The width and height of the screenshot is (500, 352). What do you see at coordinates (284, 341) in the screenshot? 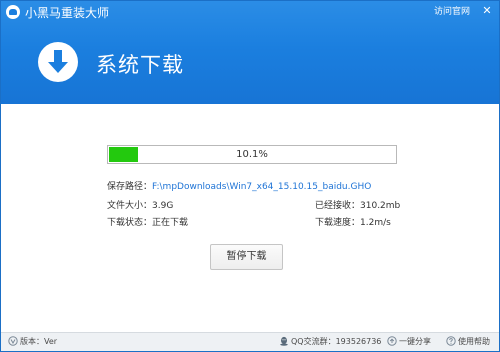
I see `qq-icon` at bounding box center [284, 341].